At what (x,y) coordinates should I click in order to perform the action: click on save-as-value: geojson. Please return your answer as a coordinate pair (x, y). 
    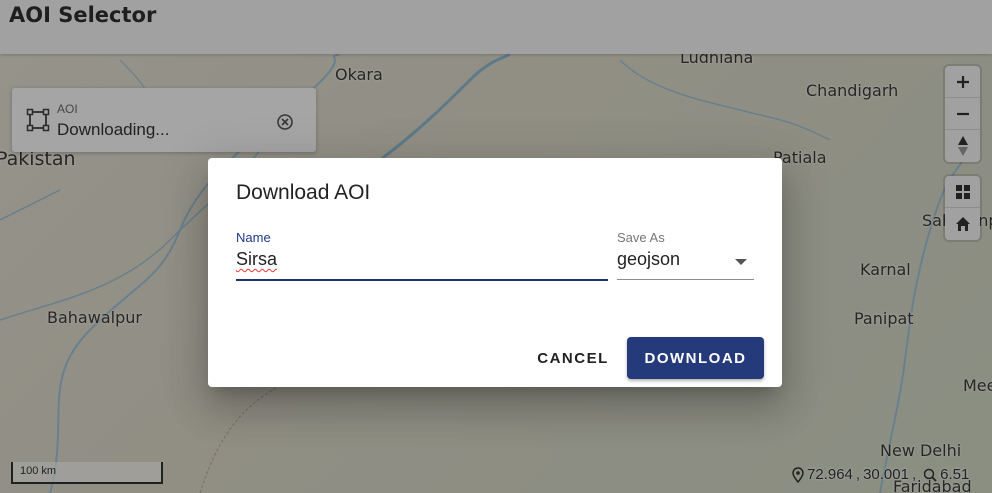
    Looking at the image, I should click on (685, 259).